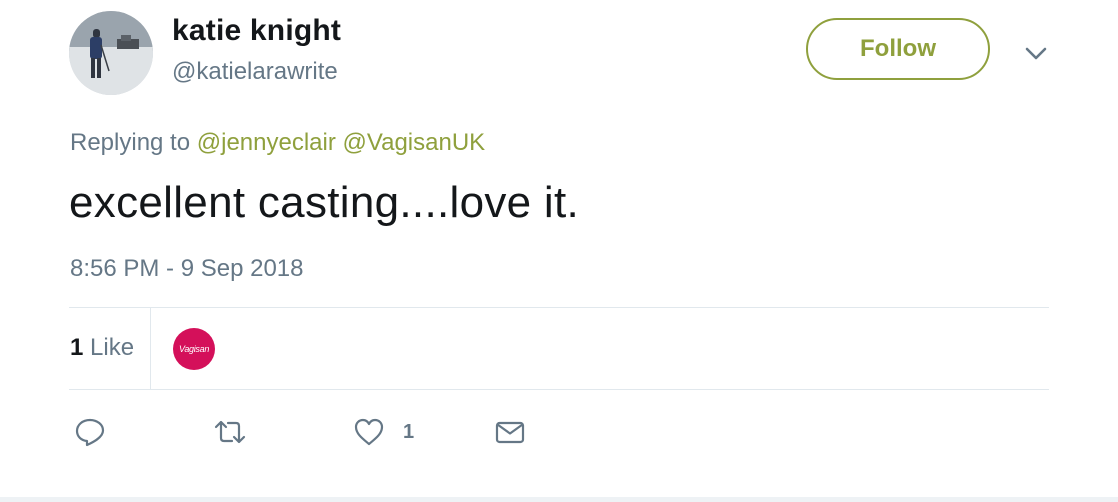  What do you see at coordinates (266, 142) in the screenshot?
I see `mention-link-jennyeclair: @jennyeclair` at bounding box center [266, 142].